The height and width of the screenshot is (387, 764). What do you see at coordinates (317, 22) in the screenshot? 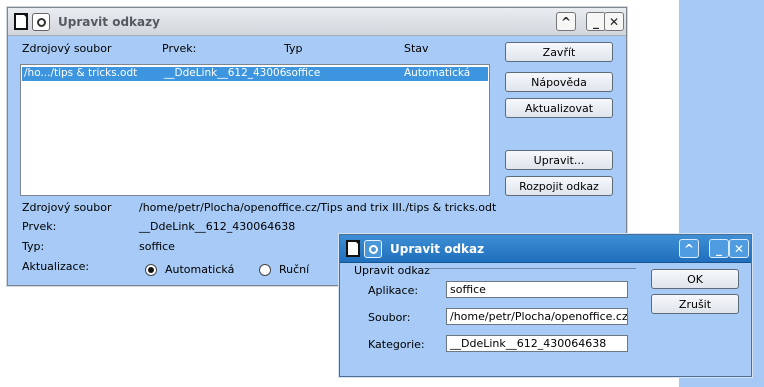
I see `titlebar: Upravit odkazy ^ _ ✕` at bounding box center [317, 22].